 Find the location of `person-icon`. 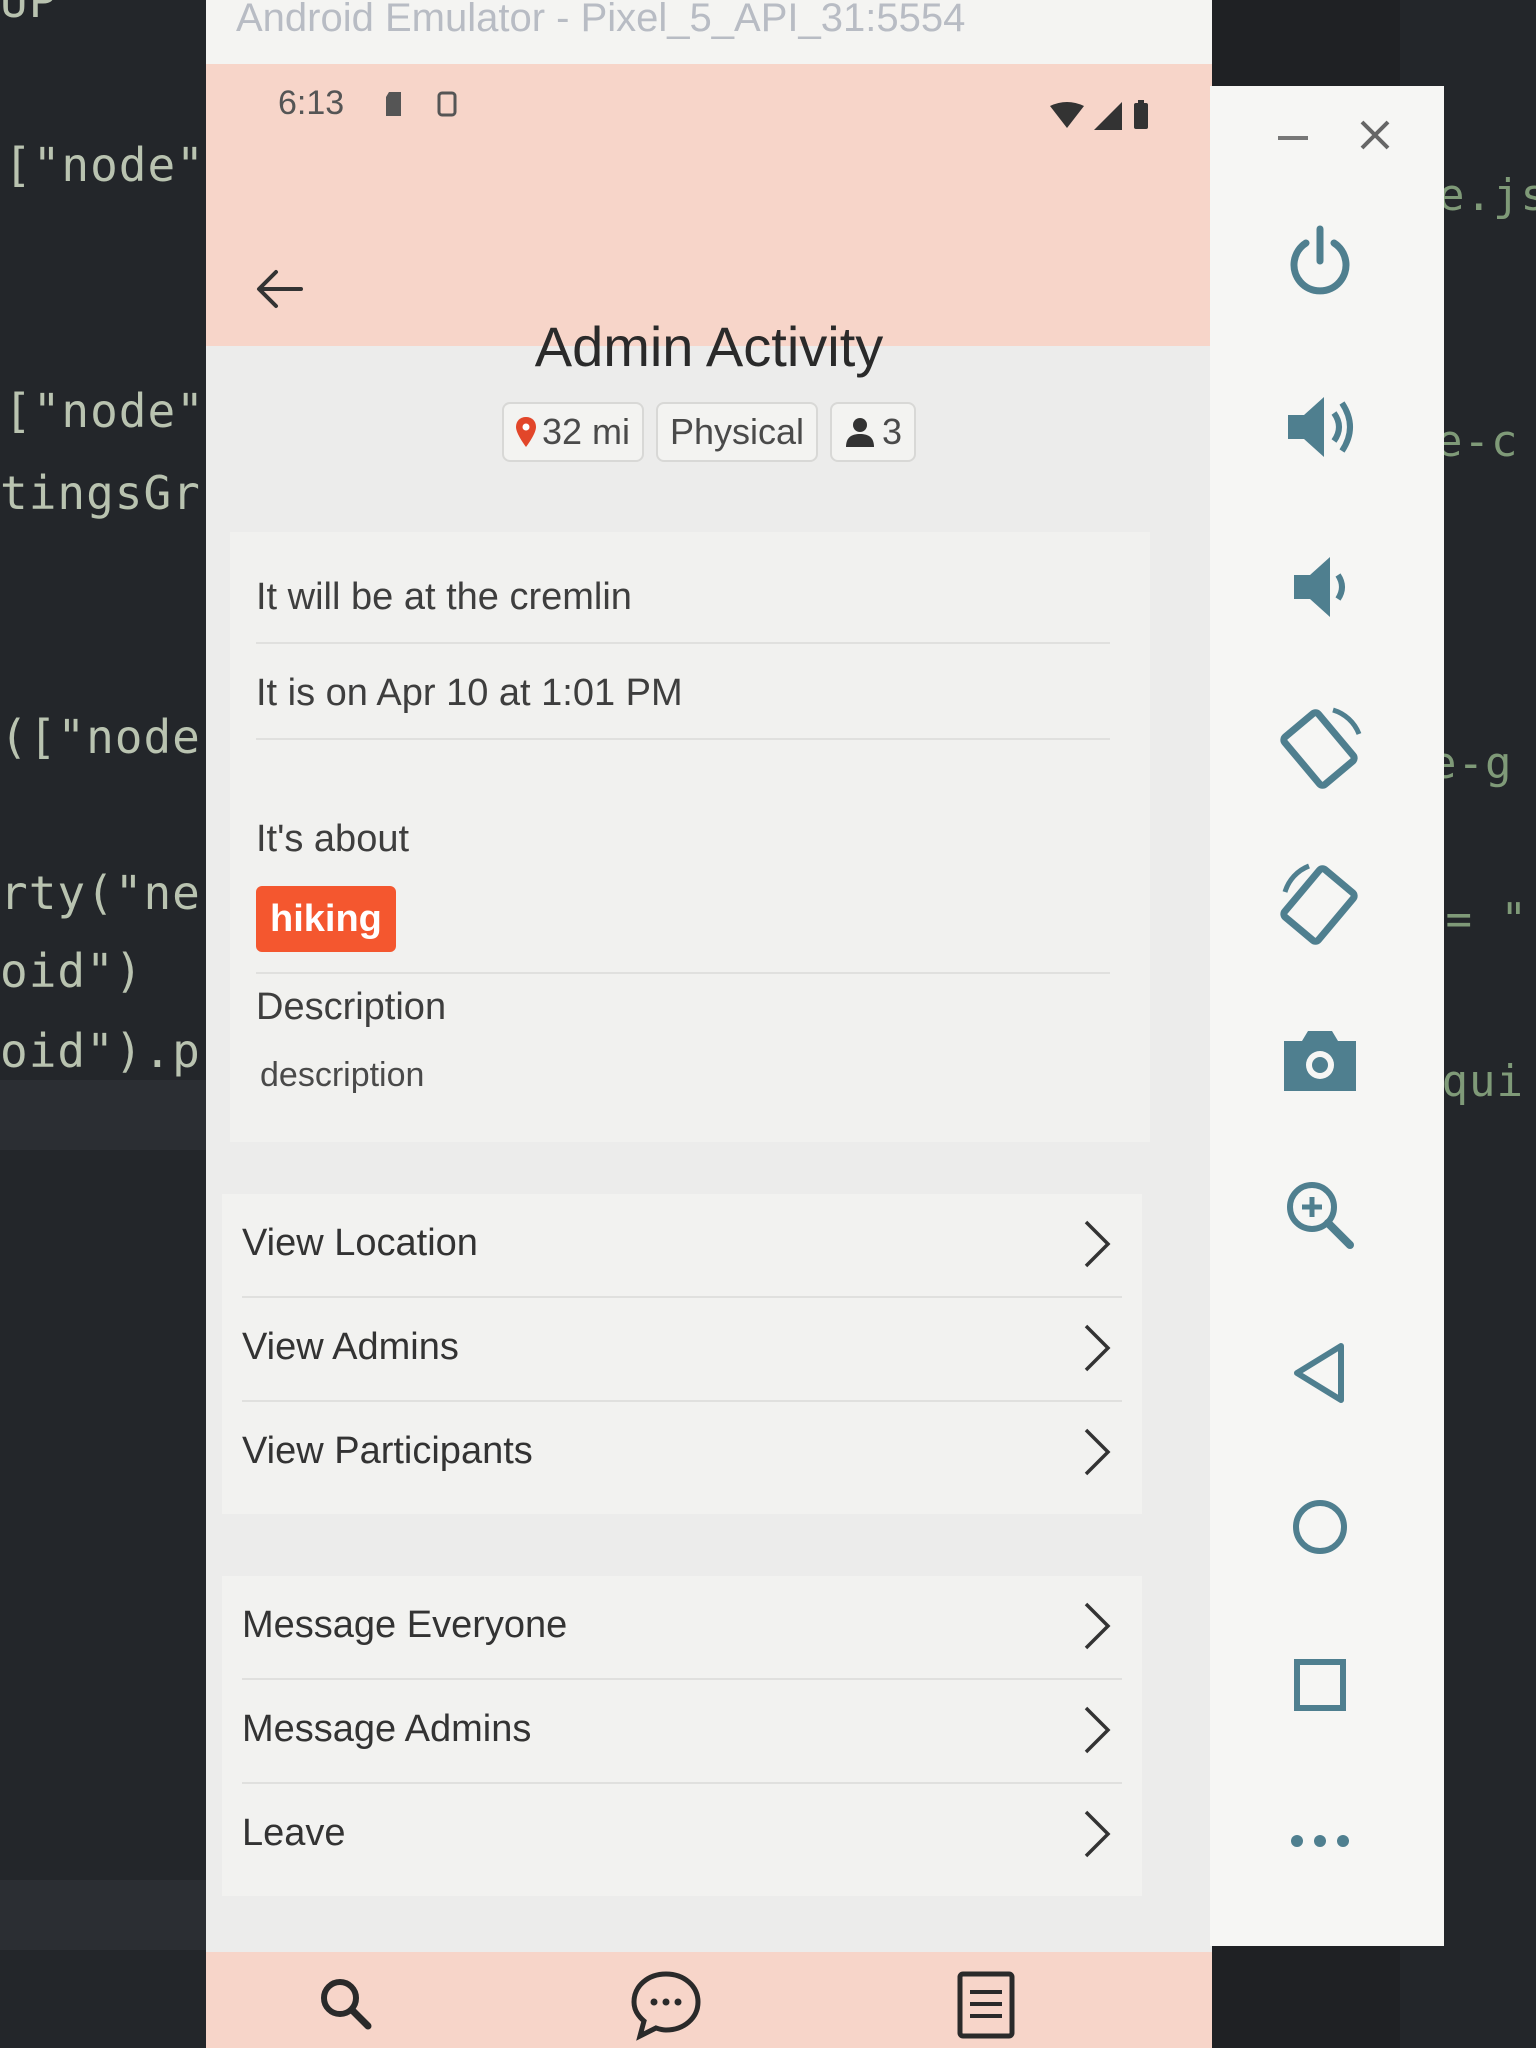

person-icon is located at coordinates (860, 432).